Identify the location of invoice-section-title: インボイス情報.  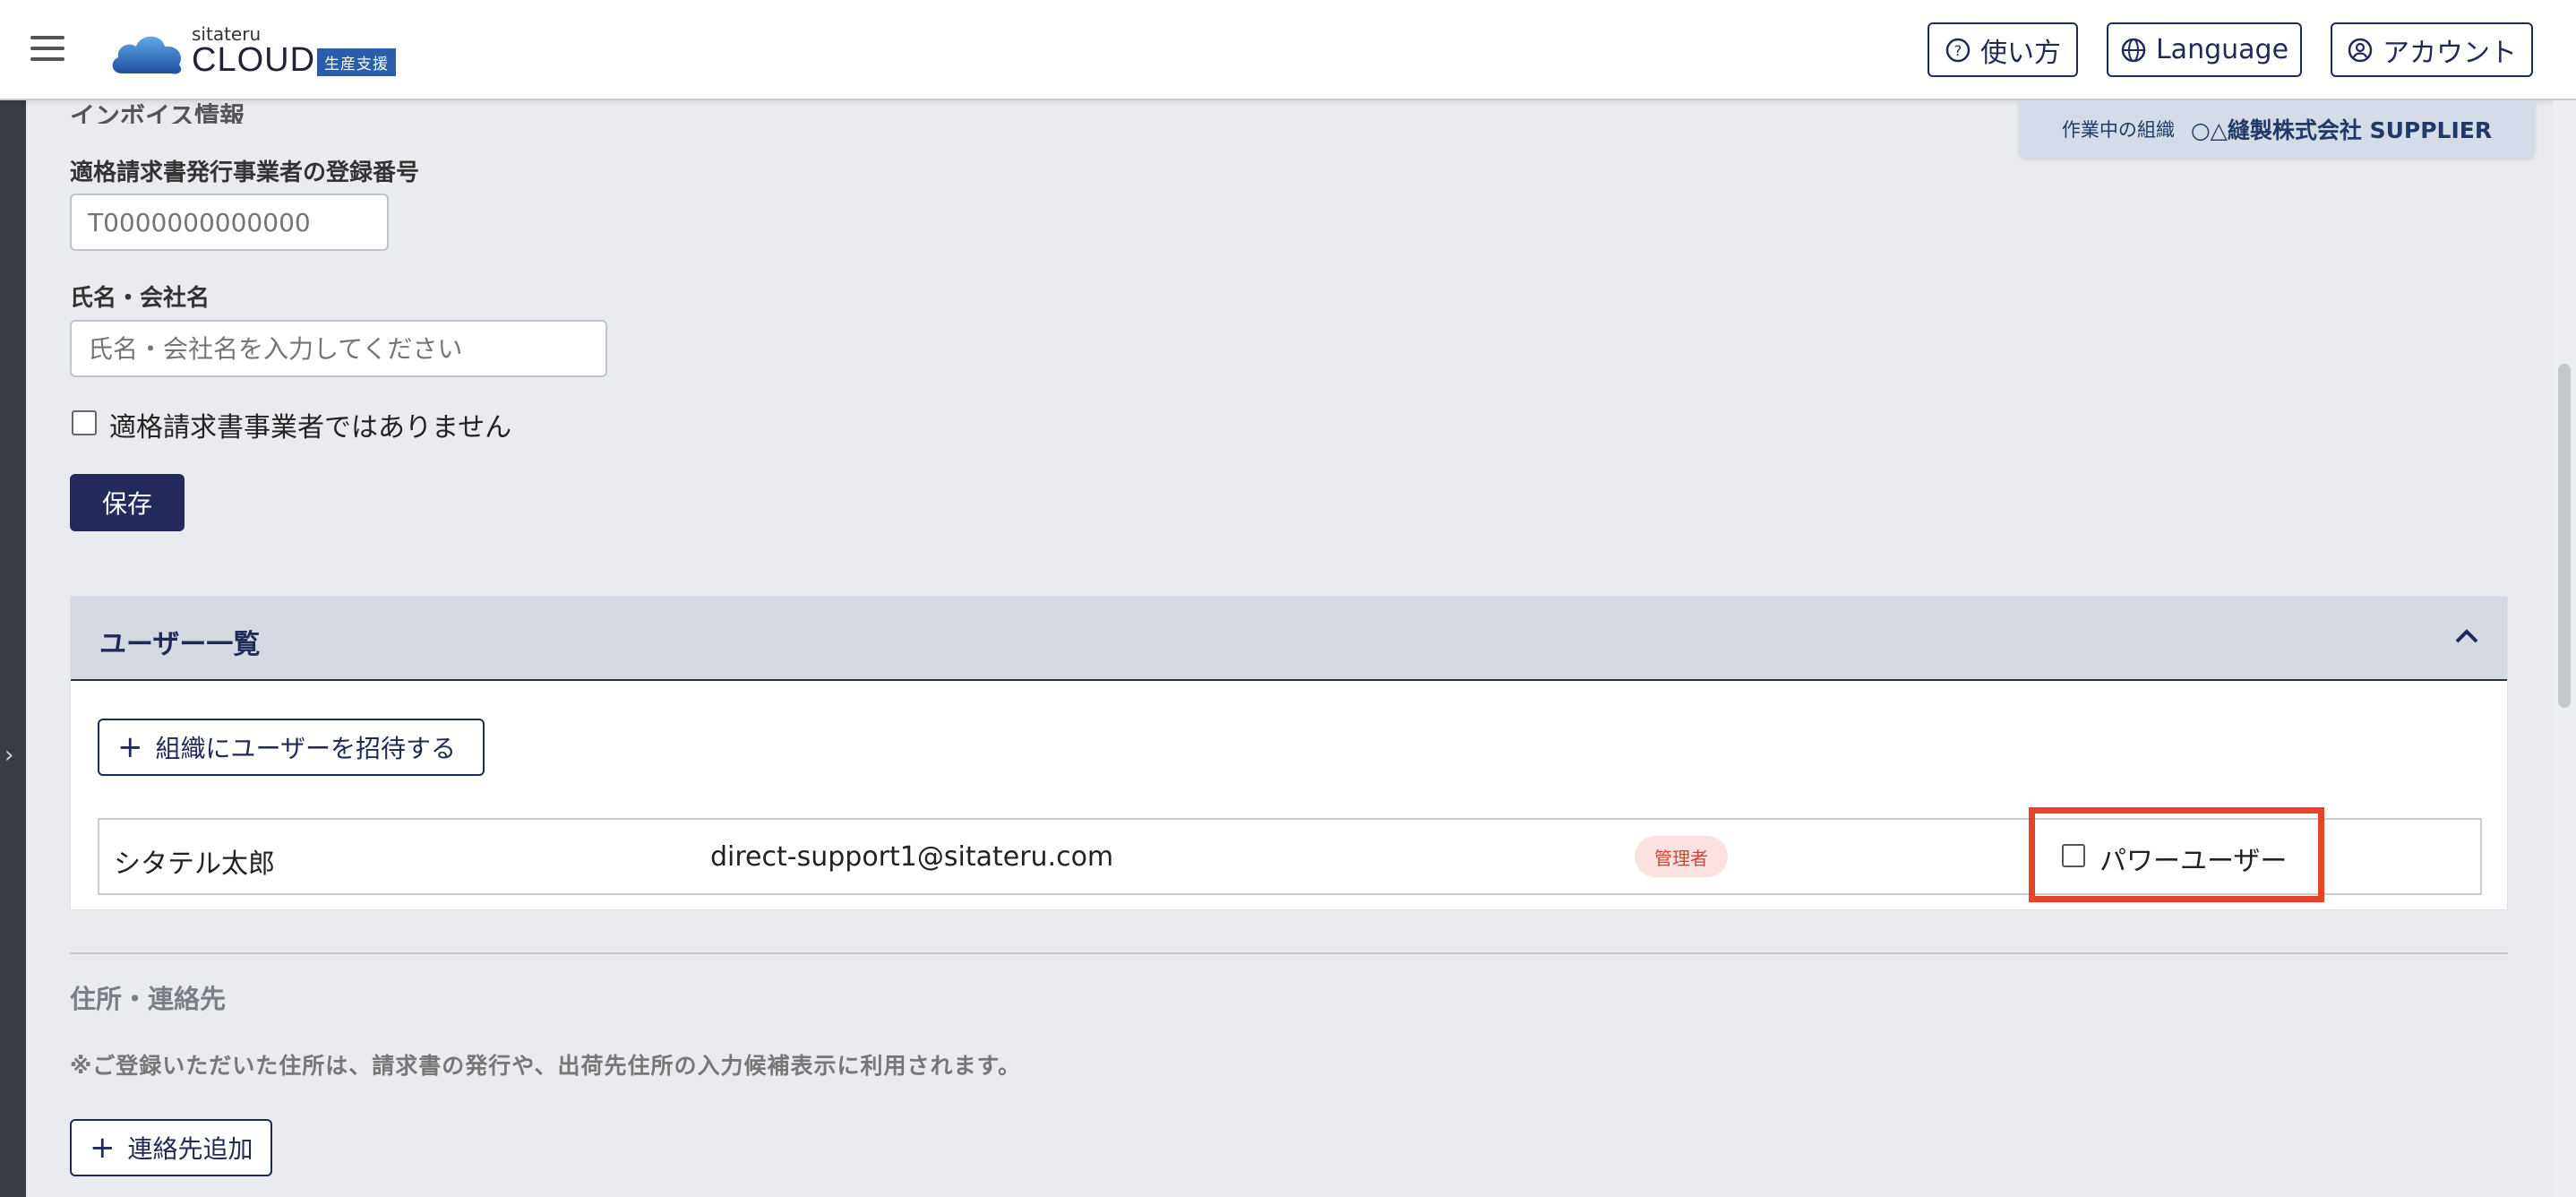
(157, 112).